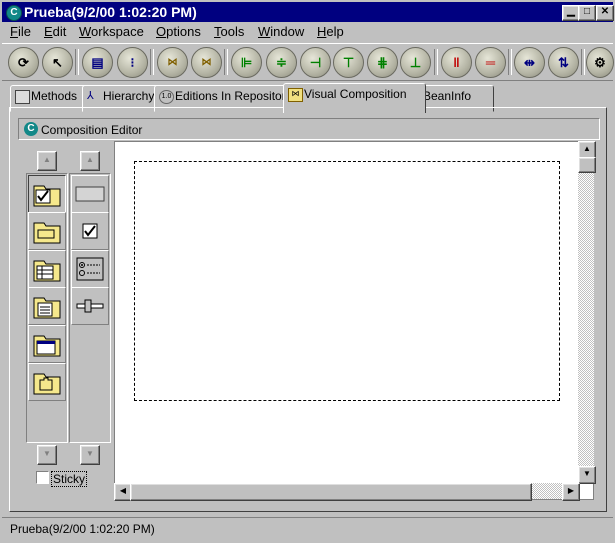 The height and width of the screenshot is (543, 615). Describe the element at coordinates (90, 194) in the screenshot. I see `jbutton-icon` at that location.